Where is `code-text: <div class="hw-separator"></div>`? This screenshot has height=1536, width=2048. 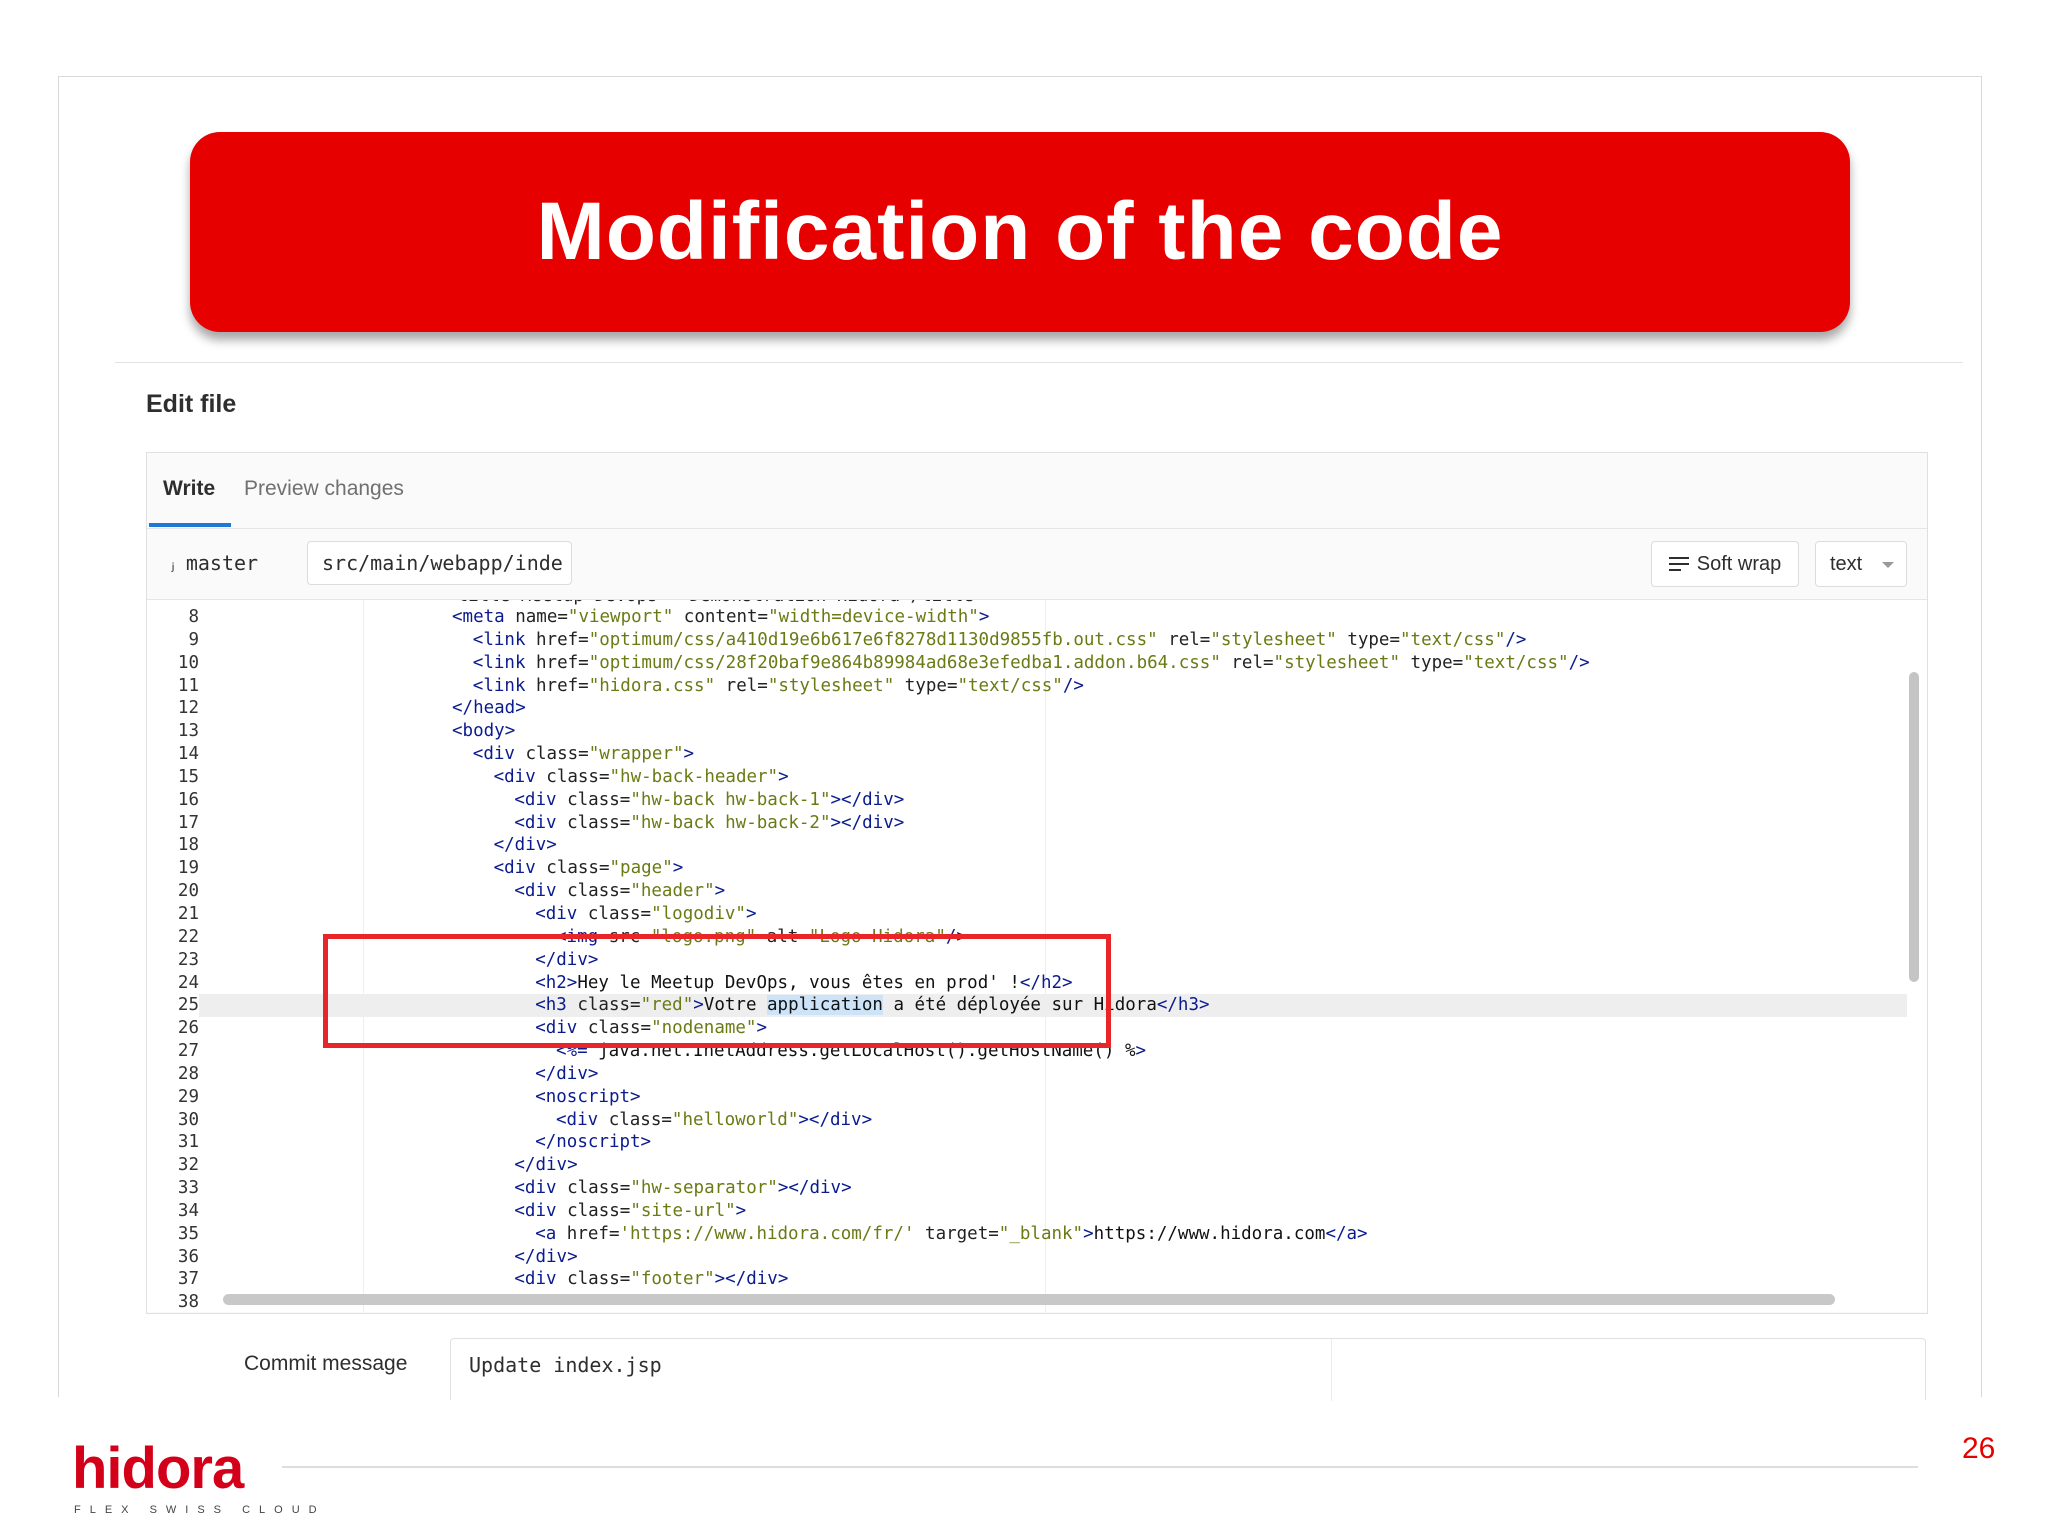 code-text: <div class="hw-separator"></div> is located at coordinates (683, 1188).